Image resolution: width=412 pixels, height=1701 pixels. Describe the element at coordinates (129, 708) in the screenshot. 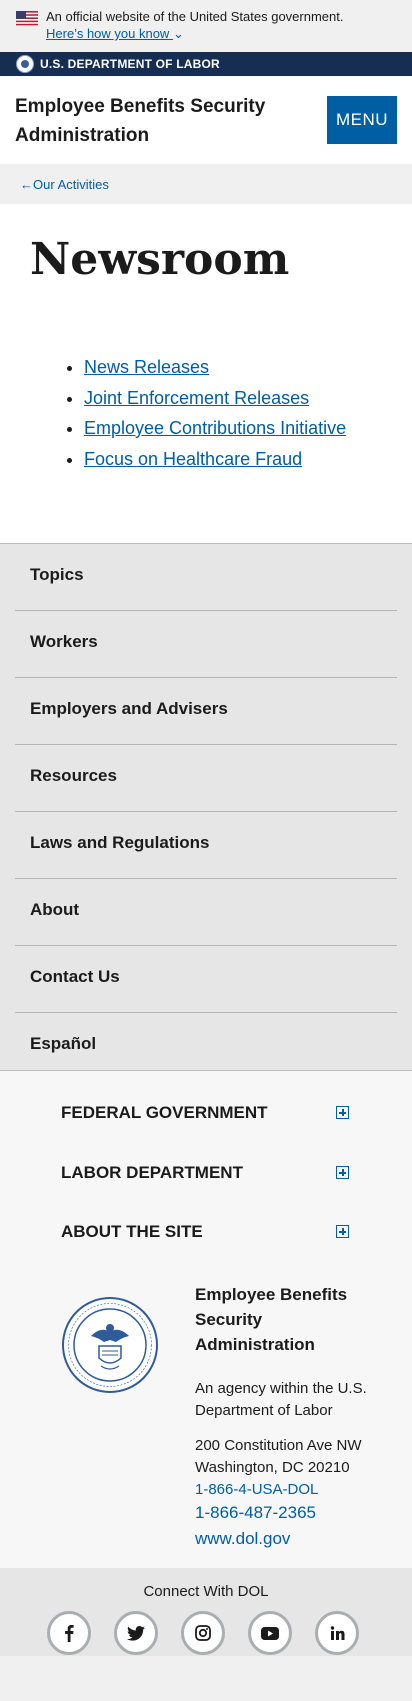

I see `subnav-label: Employers and Advisers` at that location.